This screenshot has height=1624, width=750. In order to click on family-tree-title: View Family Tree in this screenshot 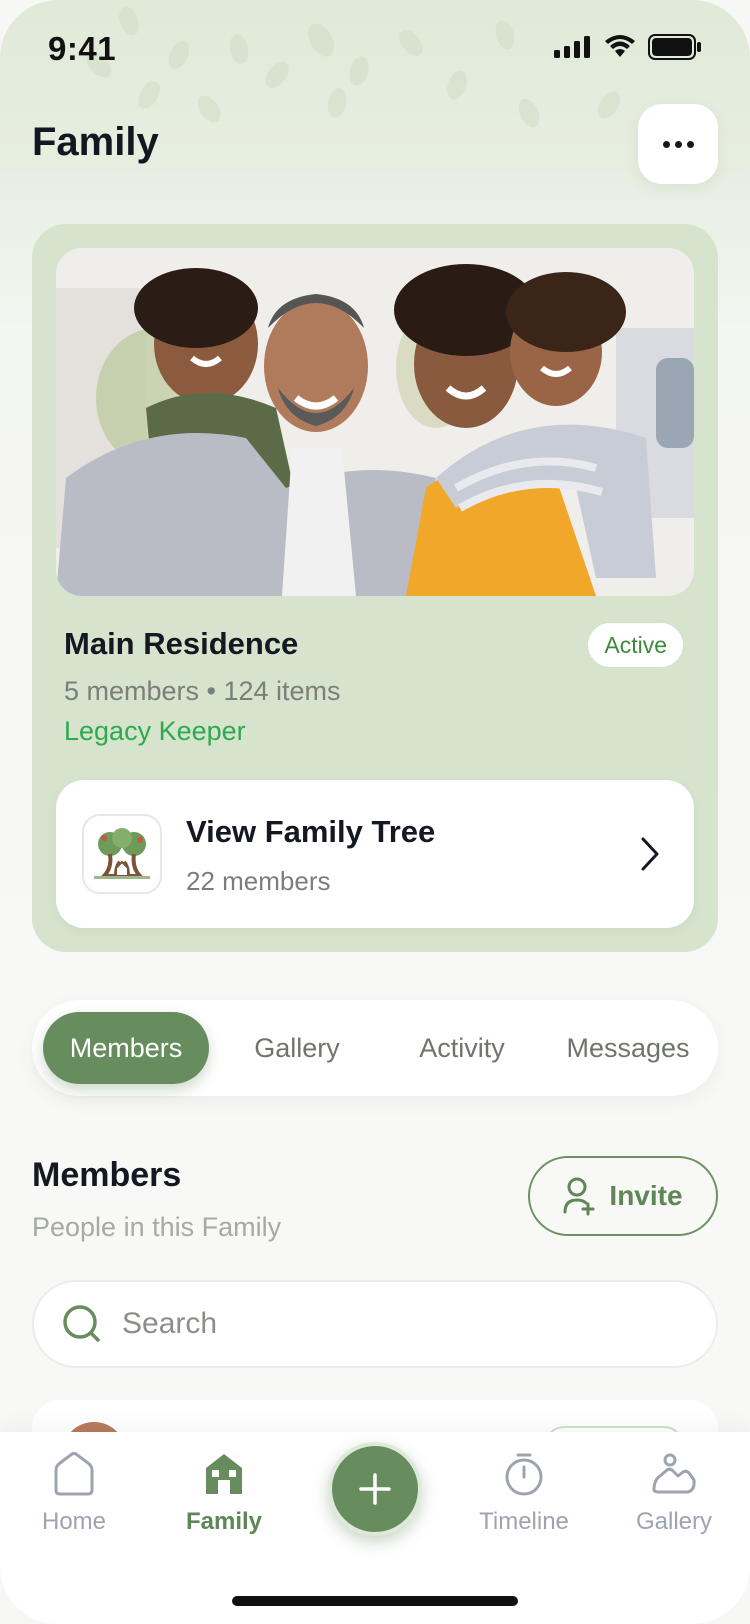, I will do `click(311, 831)`.